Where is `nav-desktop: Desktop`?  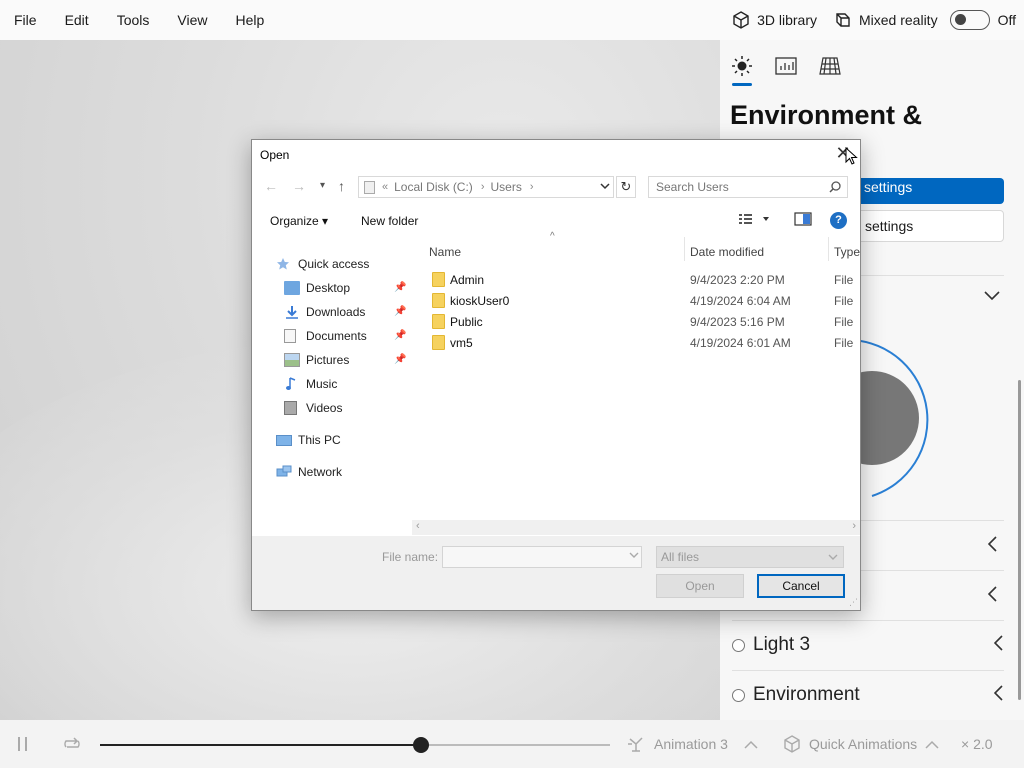
nav-desktop: Desktop is located at coordinates (317, 288).